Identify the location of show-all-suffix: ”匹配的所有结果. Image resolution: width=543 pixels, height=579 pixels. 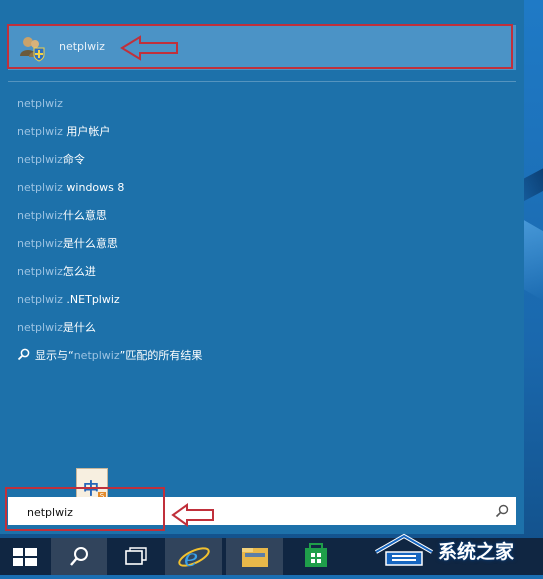
(161, 355).